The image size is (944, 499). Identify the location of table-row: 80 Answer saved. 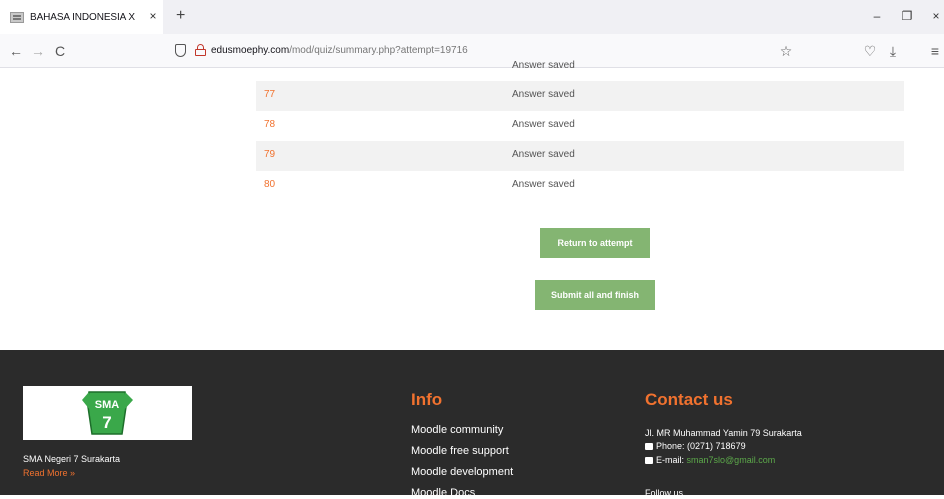
(580, 186).